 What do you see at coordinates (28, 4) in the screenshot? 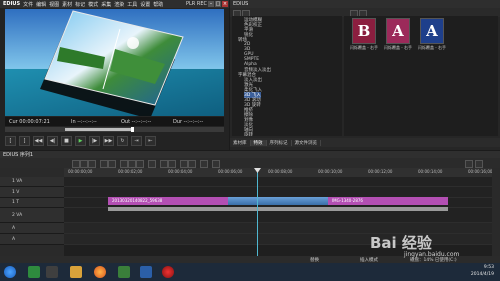
I see `menu-file: 文件` at bounding box center [28, 4].